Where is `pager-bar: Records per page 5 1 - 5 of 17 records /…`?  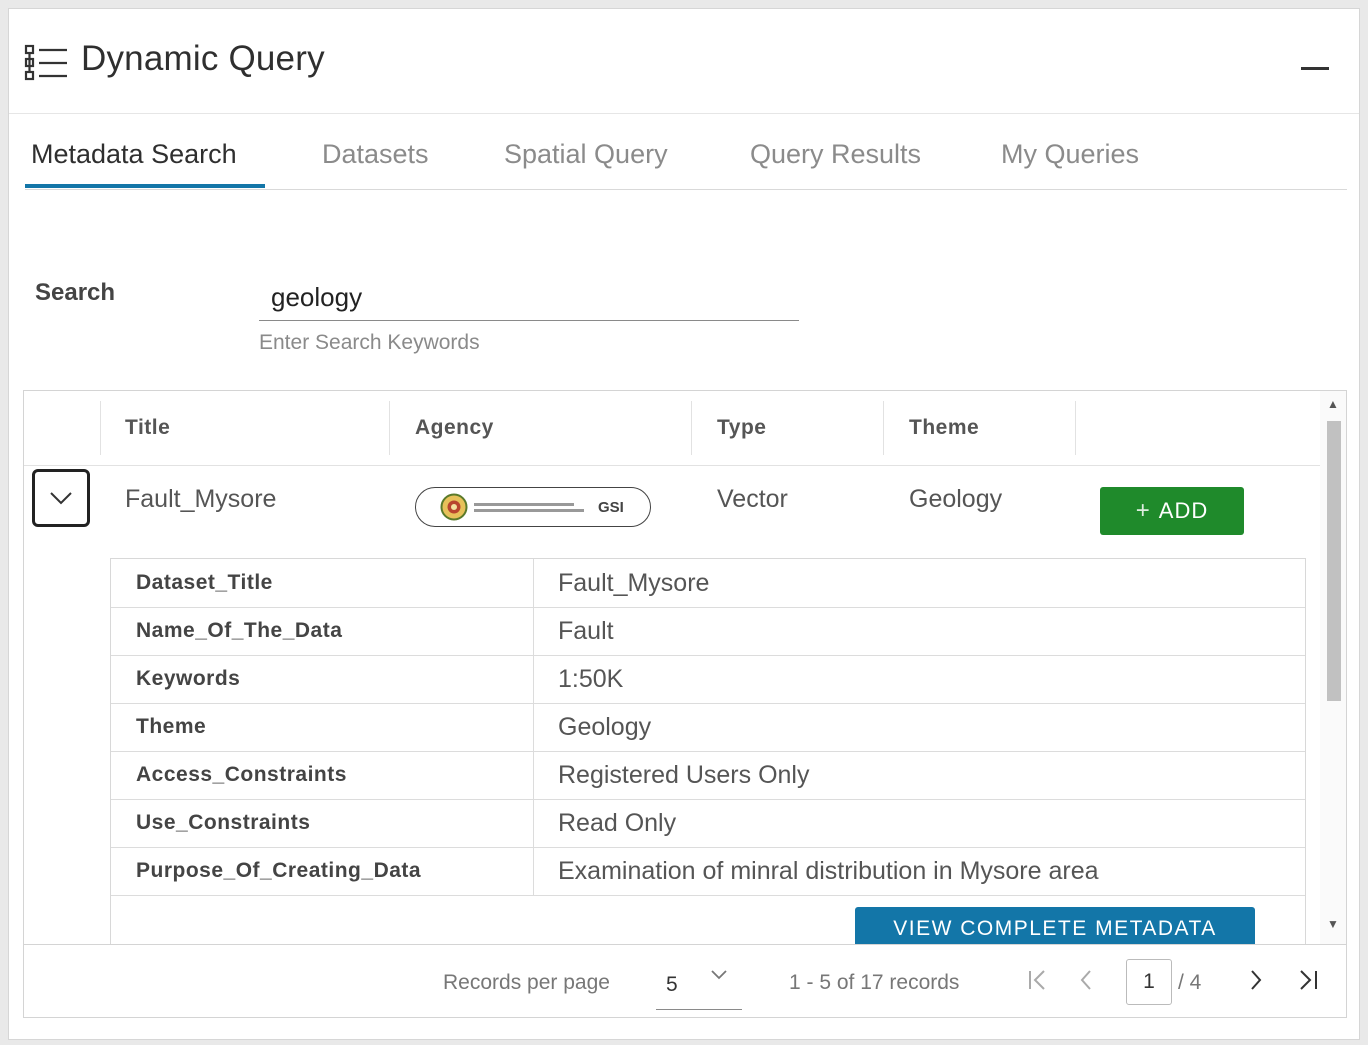 pager-bar: Records per page 5 1 - 5 of 17 records /… is located at coordinates (685, 980).